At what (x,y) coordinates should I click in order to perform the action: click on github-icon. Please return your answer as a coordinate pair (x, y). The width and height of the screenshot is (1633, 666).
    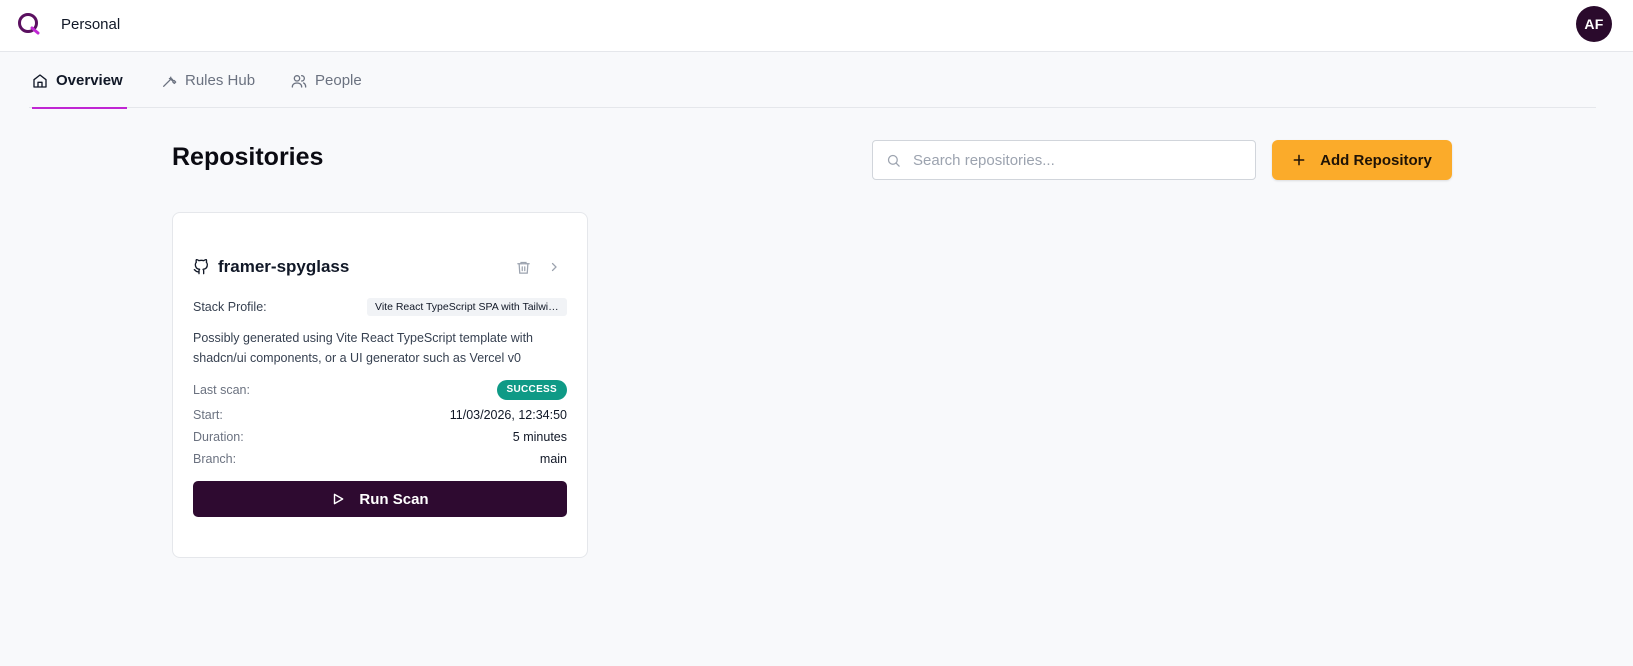
    Looking at the image, I should click on (200, 267).